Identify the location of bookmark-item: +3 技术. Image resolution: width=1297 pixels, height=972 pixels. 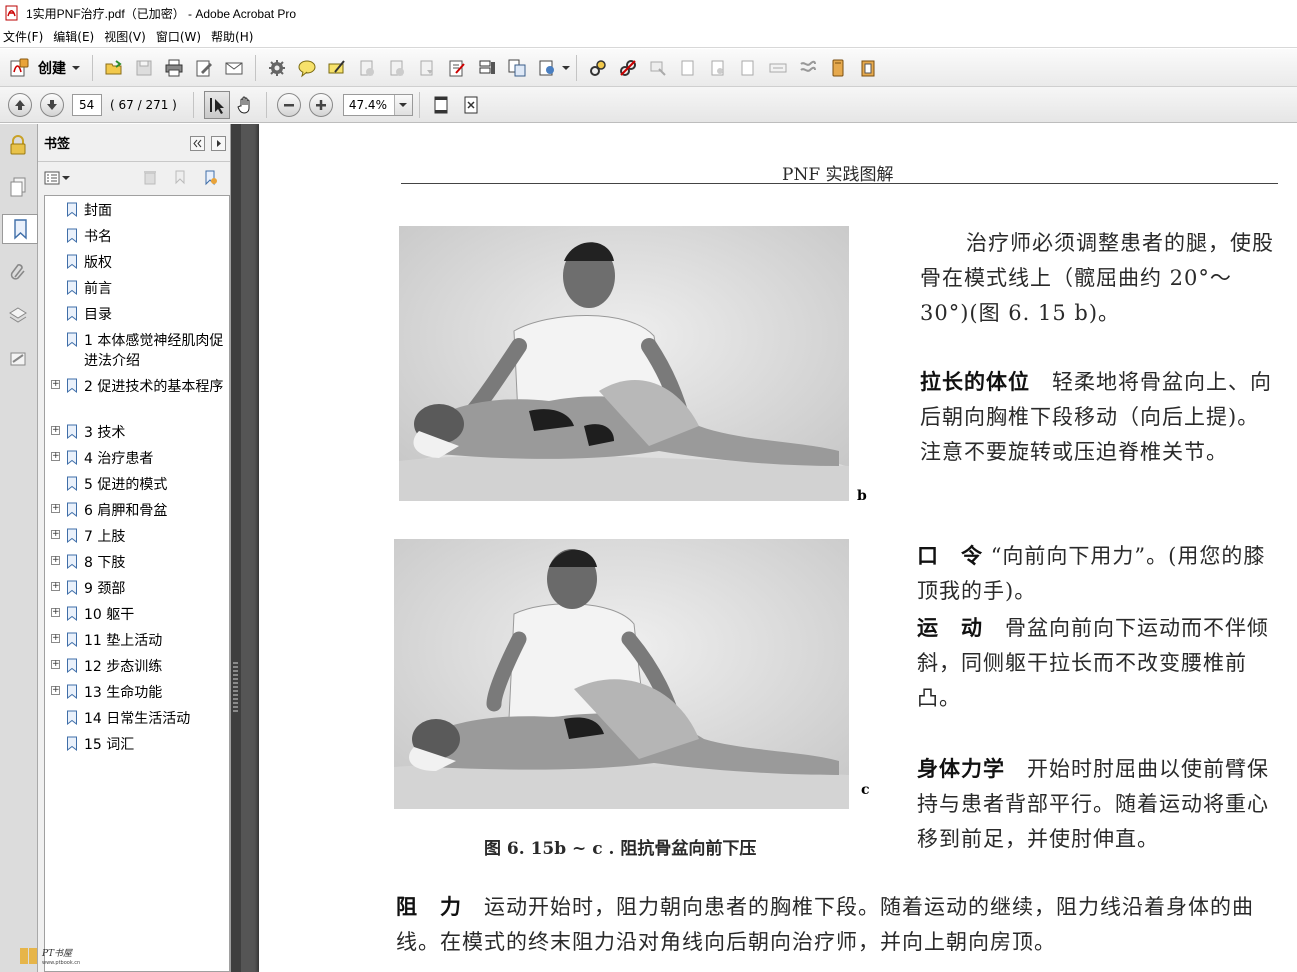
(137, 435).